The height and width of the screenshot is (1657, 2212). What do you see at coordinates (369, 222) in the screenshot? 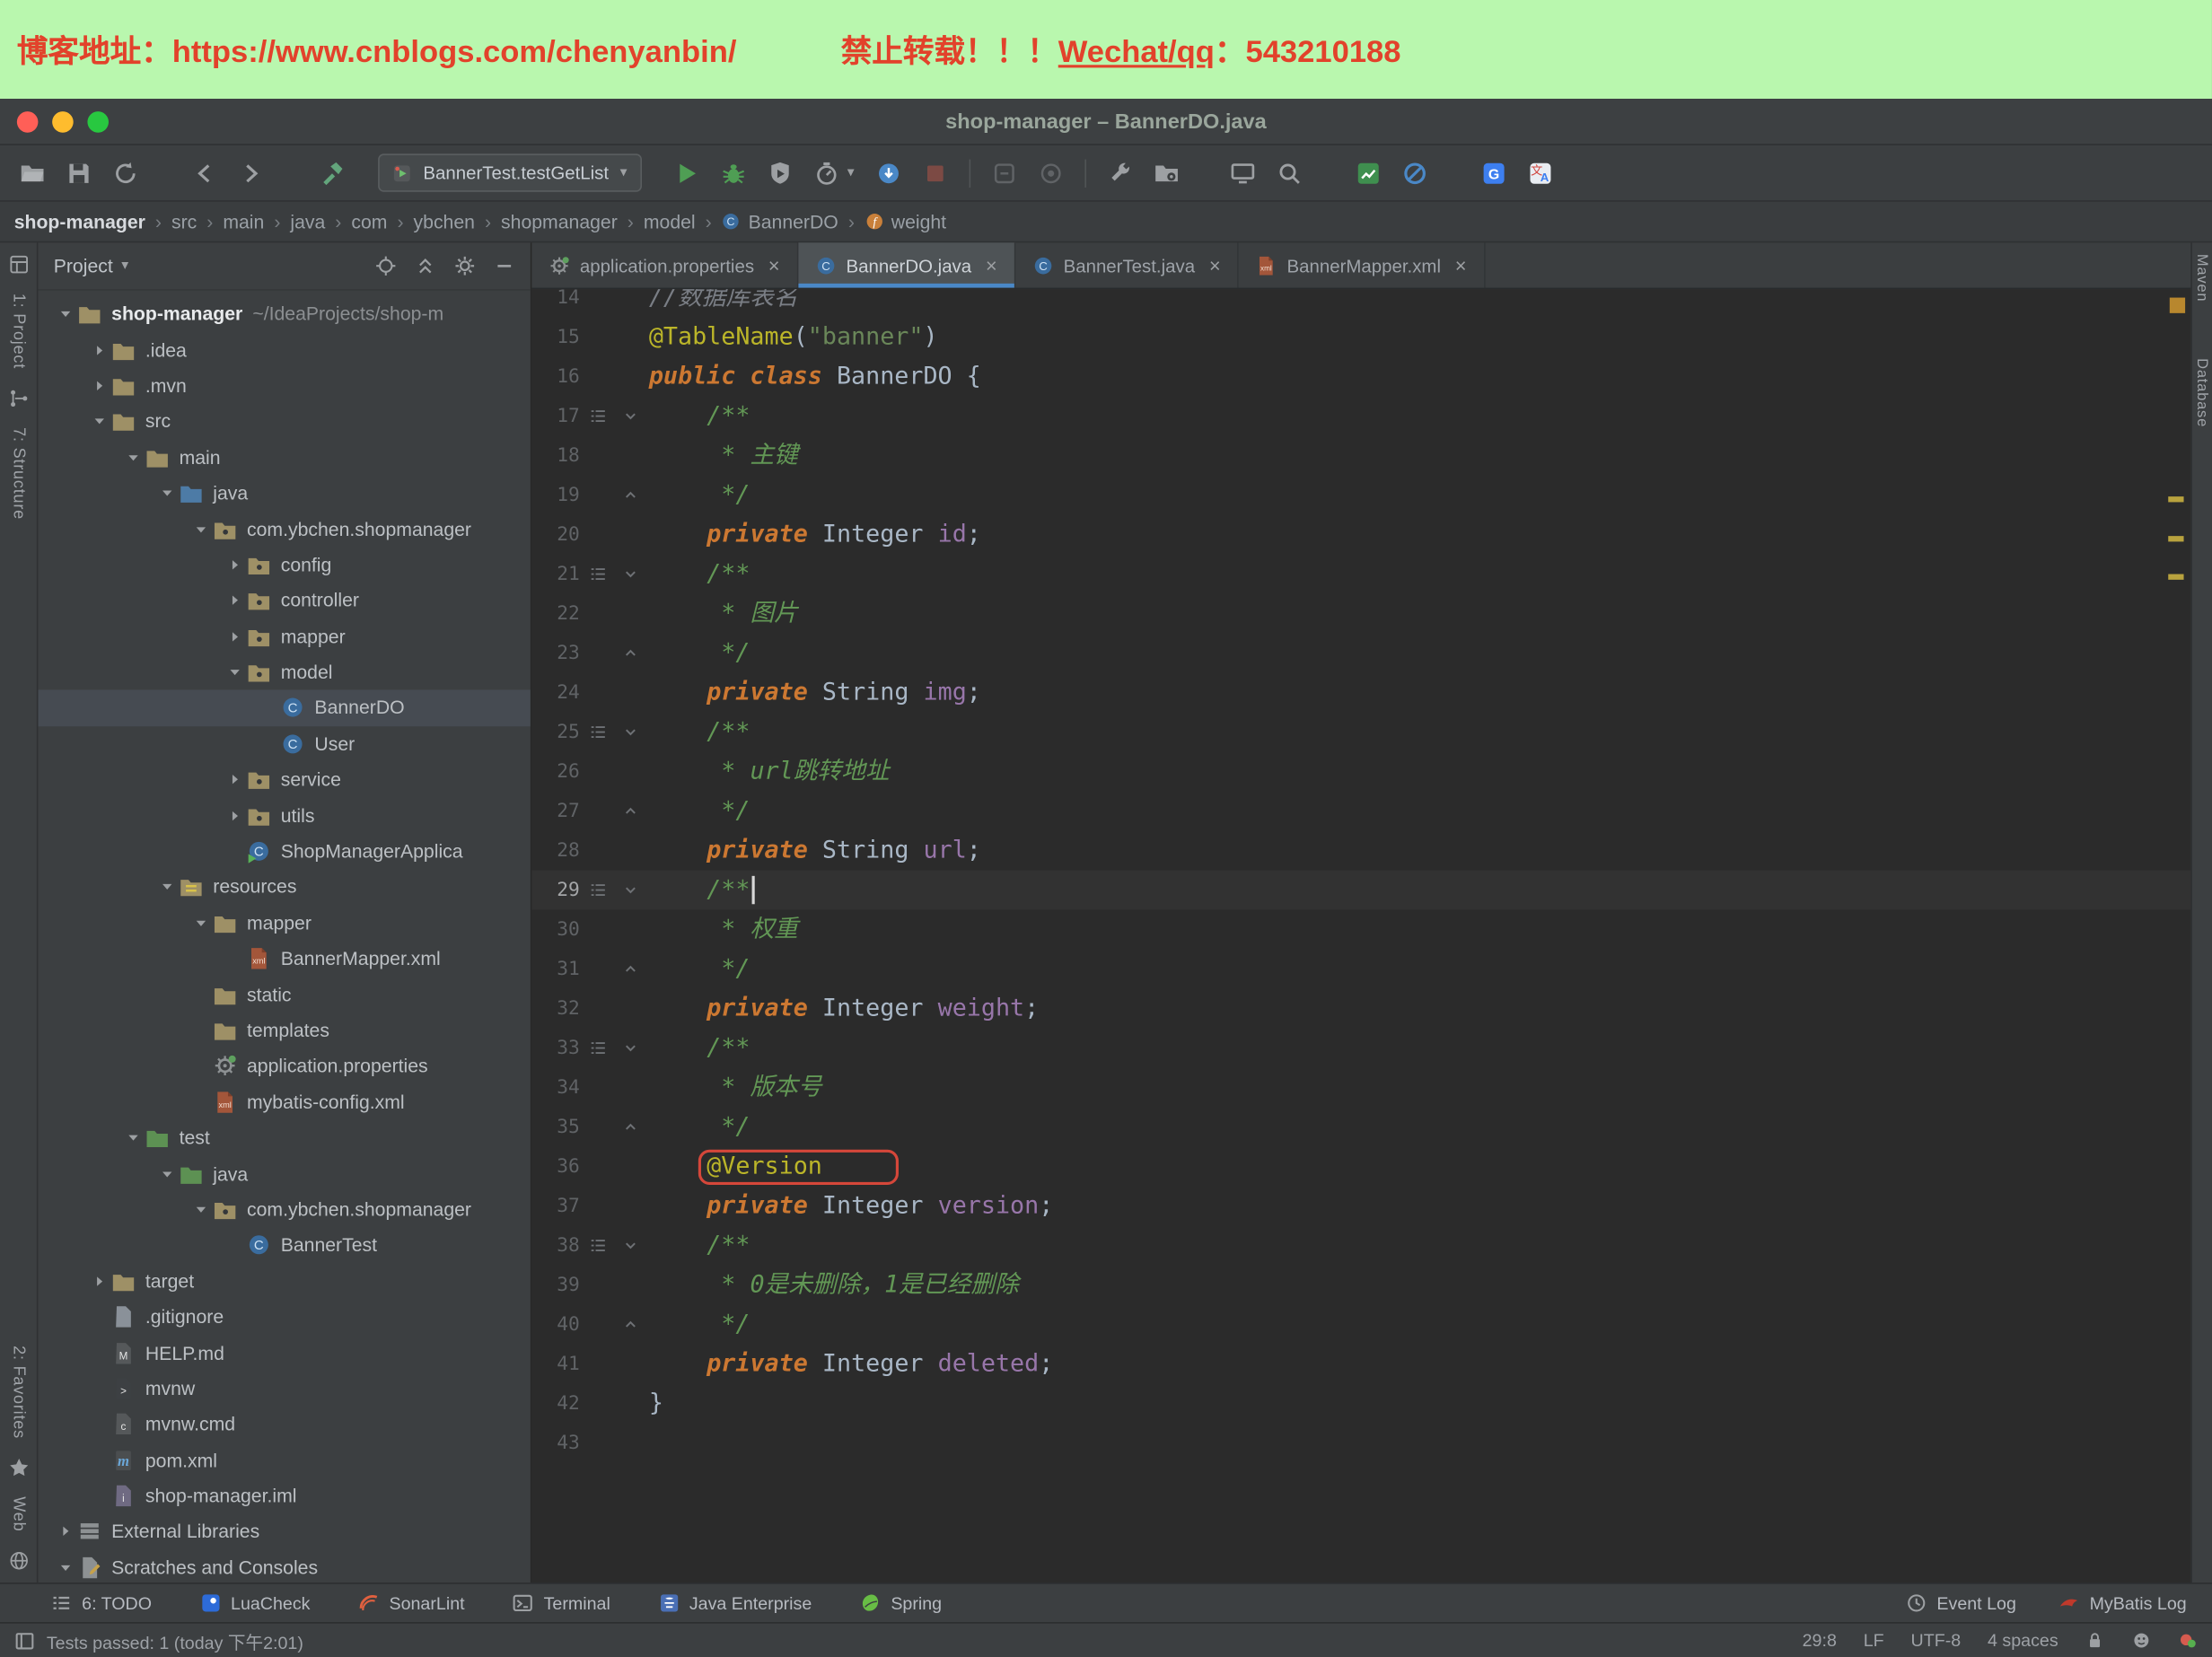
I see `breadcrumb-item-com: com` at bounding box center [369, 222].